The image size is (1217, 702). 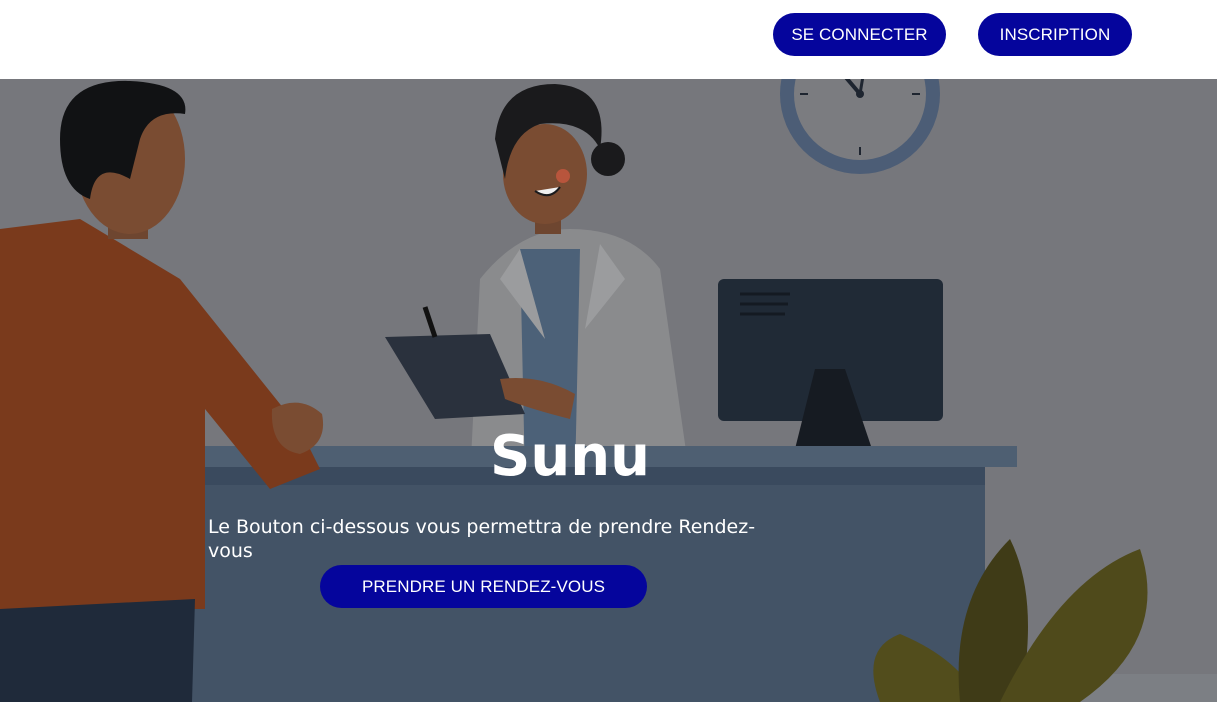 I want to click on register-button: INSCRIPTION, so click(x=1055, y=34).